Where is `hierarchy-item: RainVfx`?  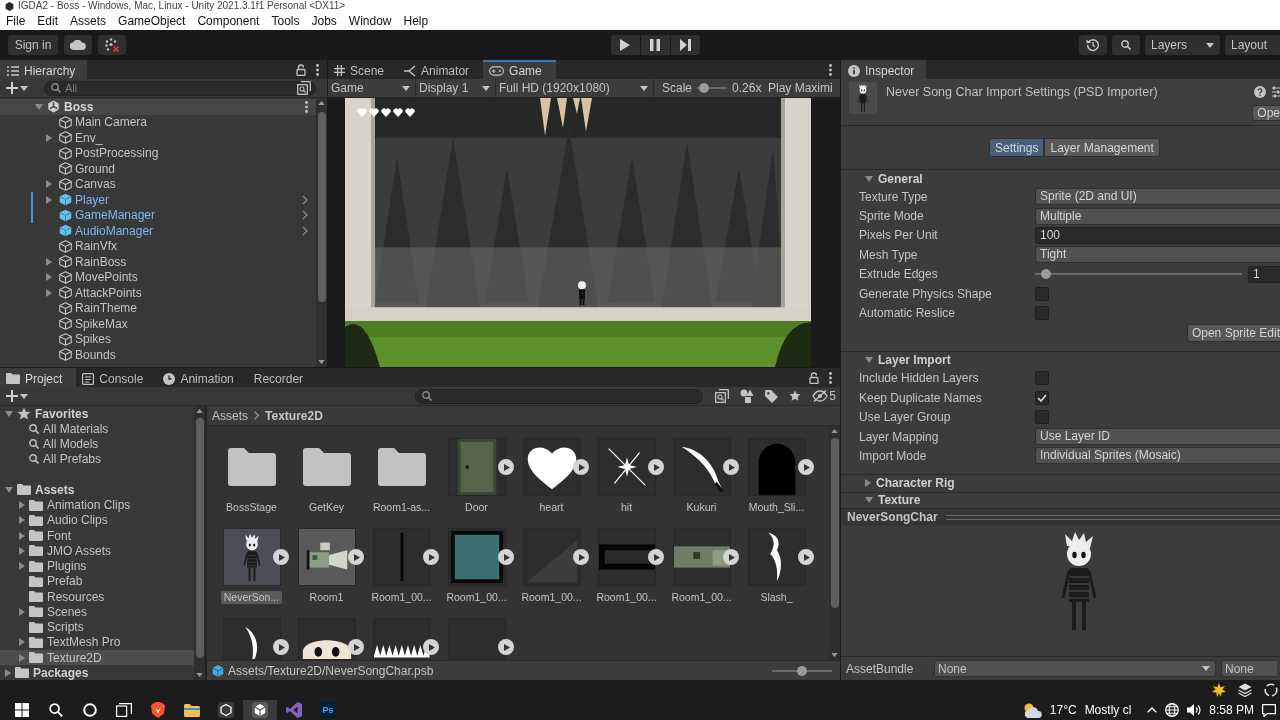 hierarchy-item: RainVfx is located at coordinates (82, 246).